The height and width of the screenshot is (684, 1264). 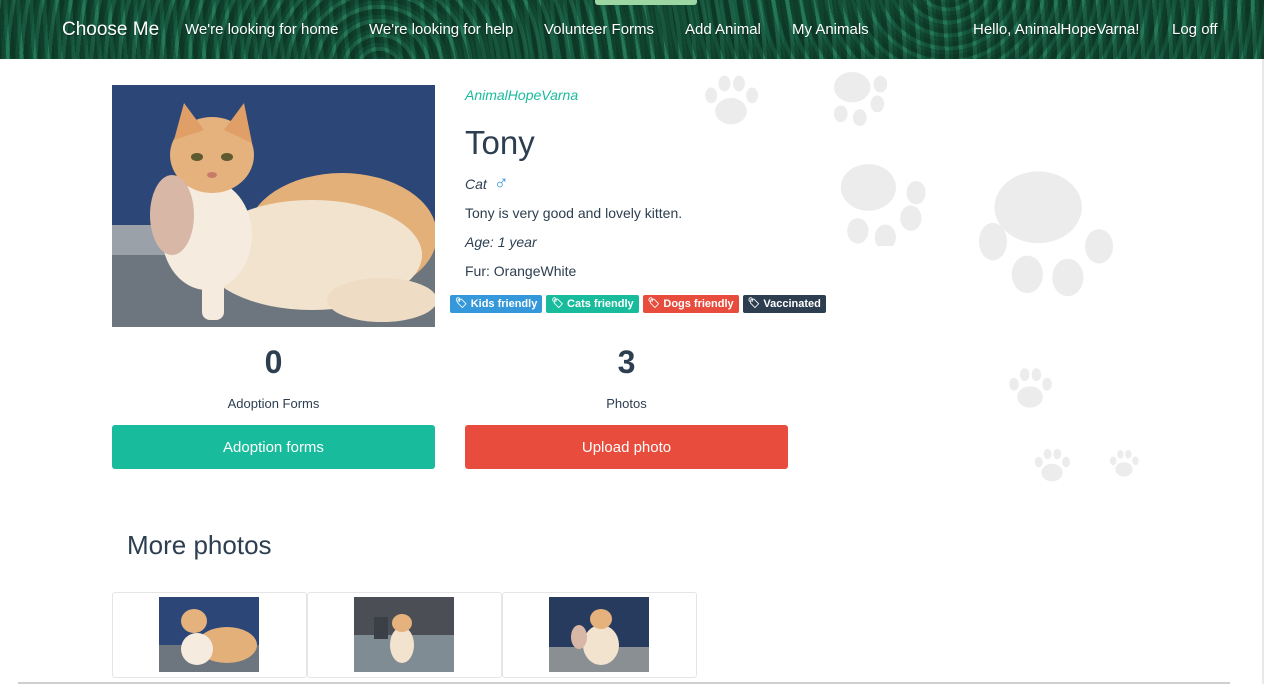 I want to click on tag-label: Dogs friendly, so click(x=698, y=304).